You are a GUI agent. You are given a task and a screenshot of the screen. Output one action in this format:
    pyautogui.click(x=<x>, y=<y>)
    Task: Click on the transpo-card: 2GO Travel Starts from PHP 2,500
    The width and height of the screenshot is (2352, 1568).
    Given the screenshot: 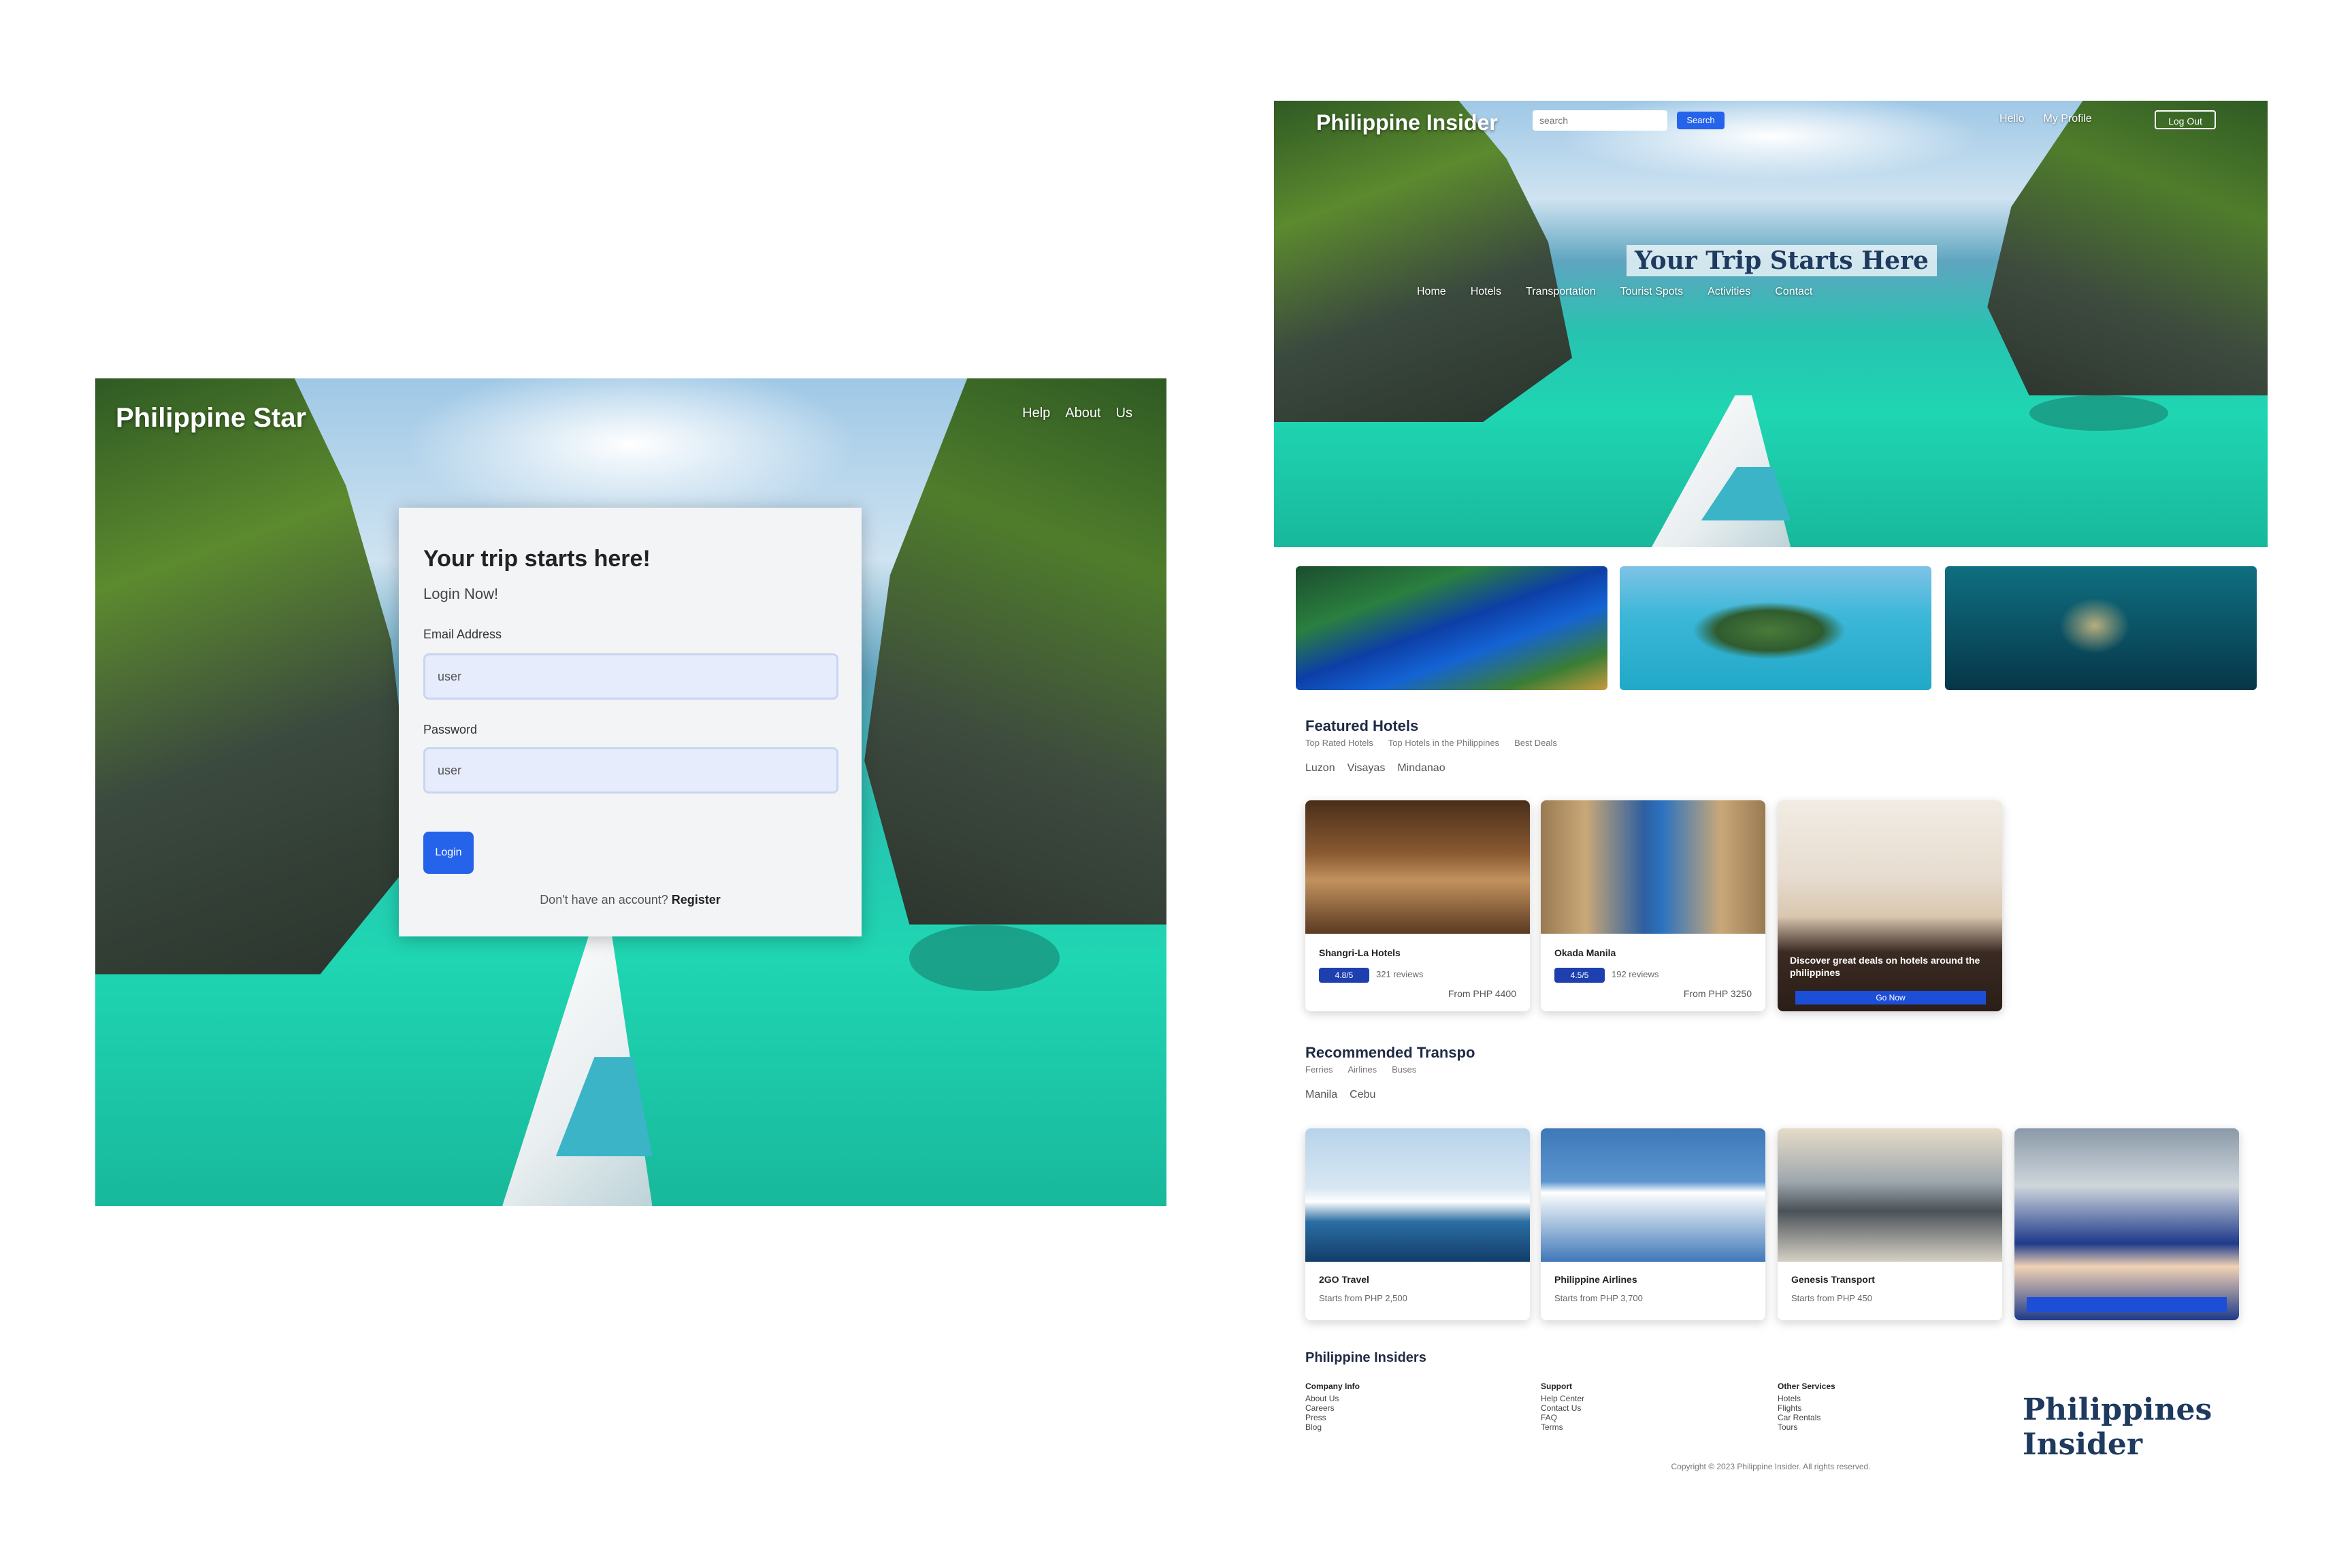 What is the action you would take?
    pyautogui.click(x=1418, y=1224)
    